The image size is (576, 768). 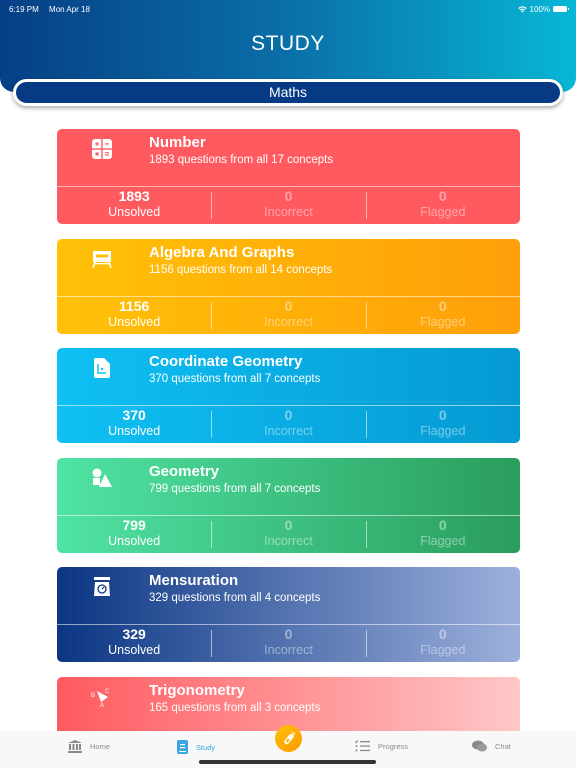 What do you see at coordinates (503, 746) in the screenshot?
I see `tab-chat-label: Chat` at bounding box center [503, 746].